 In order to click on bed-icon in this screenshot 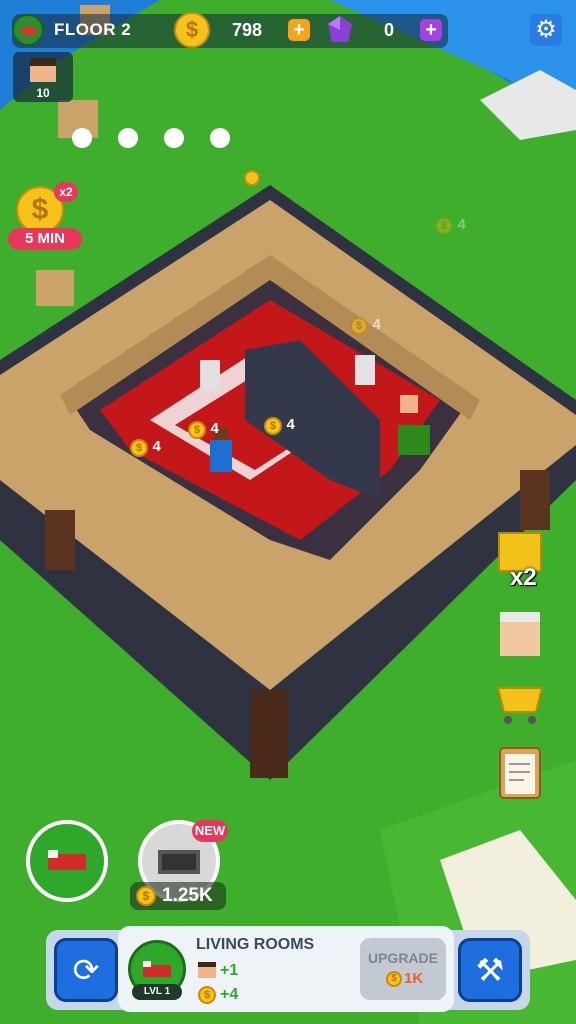, I will do `click(67, 860)`.